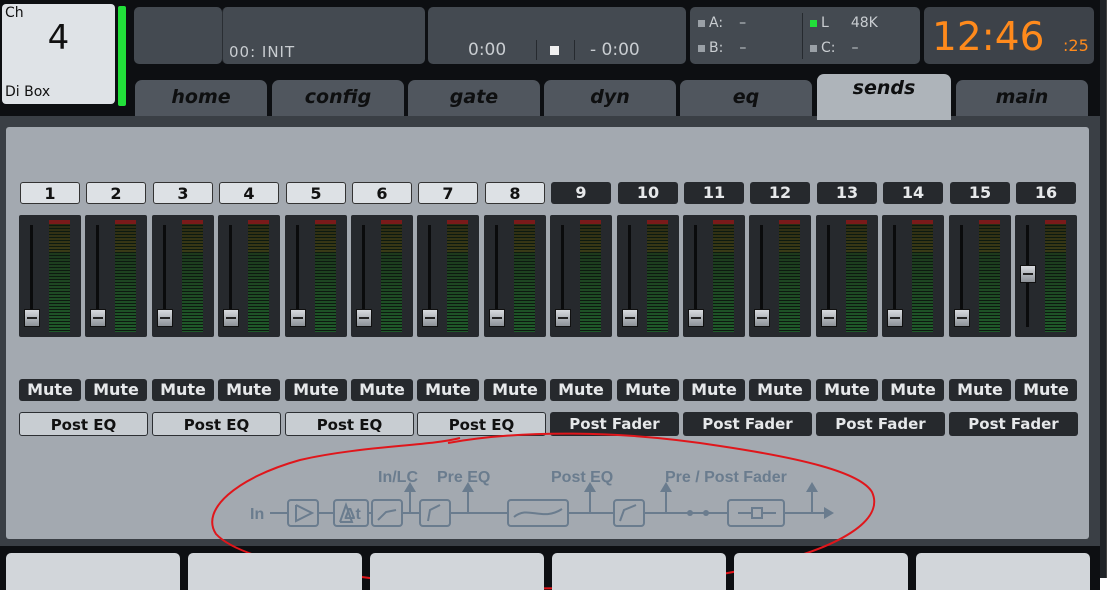  I want to click on bus-number: 6, so click(382, 193).